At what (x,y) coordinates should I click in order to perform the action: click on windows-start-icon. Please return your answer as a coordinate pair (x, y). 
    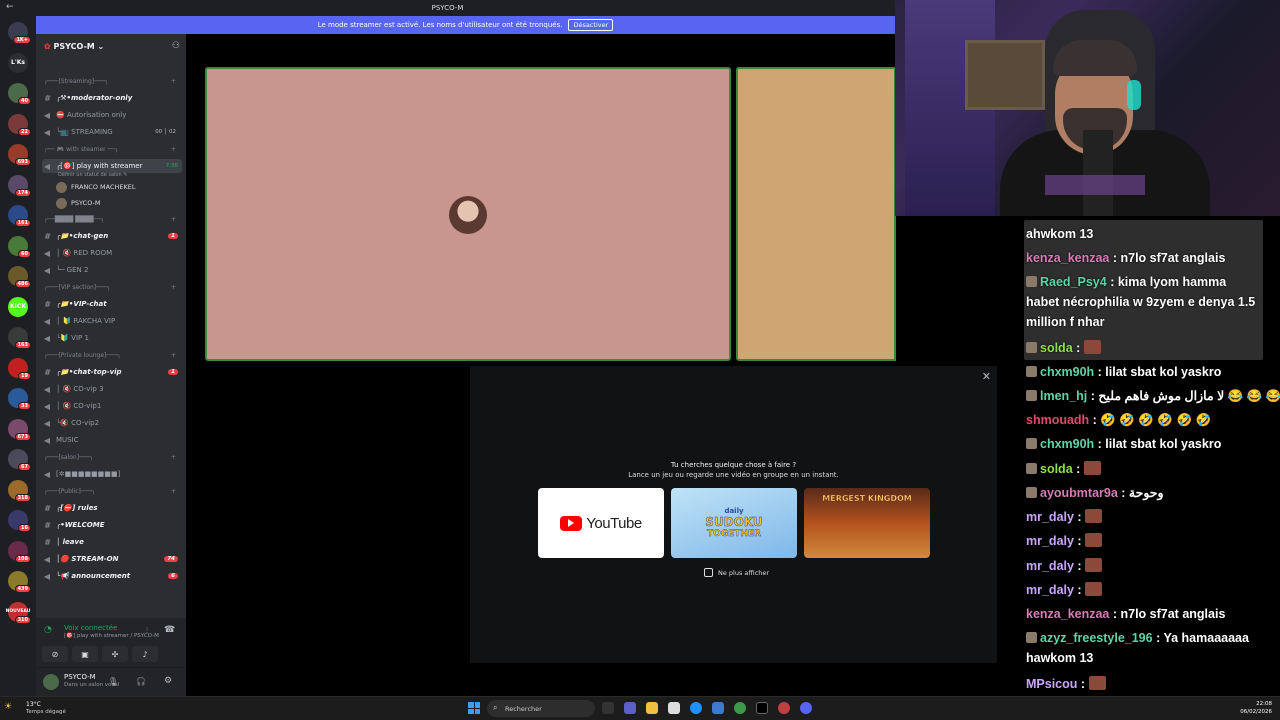
    Looking at the image, I should click on (474, 708).